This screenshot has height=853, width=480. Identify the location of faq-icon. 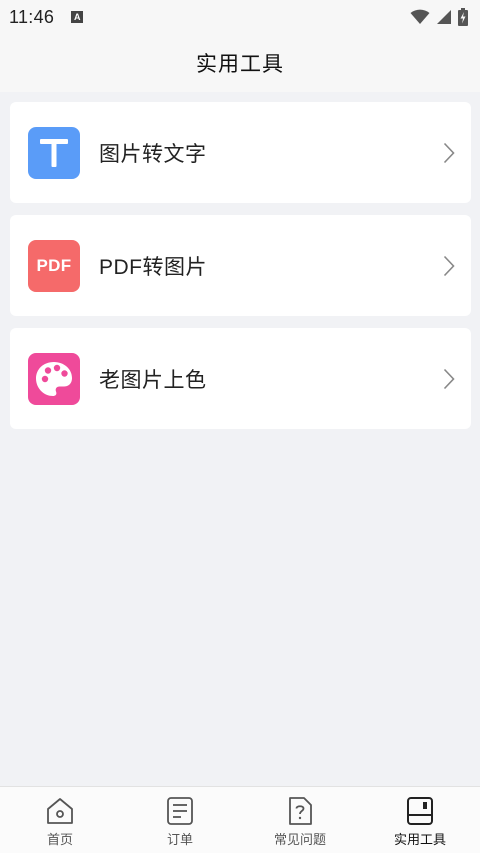
(300, 811).